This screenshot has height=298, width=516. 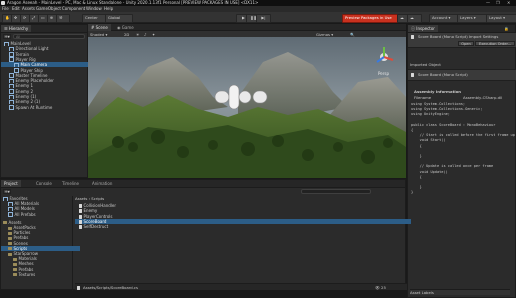 What do you see at coordinates (90, 198) in the screenshot?
I see `project-breadcrumb: Assets › Scripts` at bounding box center [90, 198].